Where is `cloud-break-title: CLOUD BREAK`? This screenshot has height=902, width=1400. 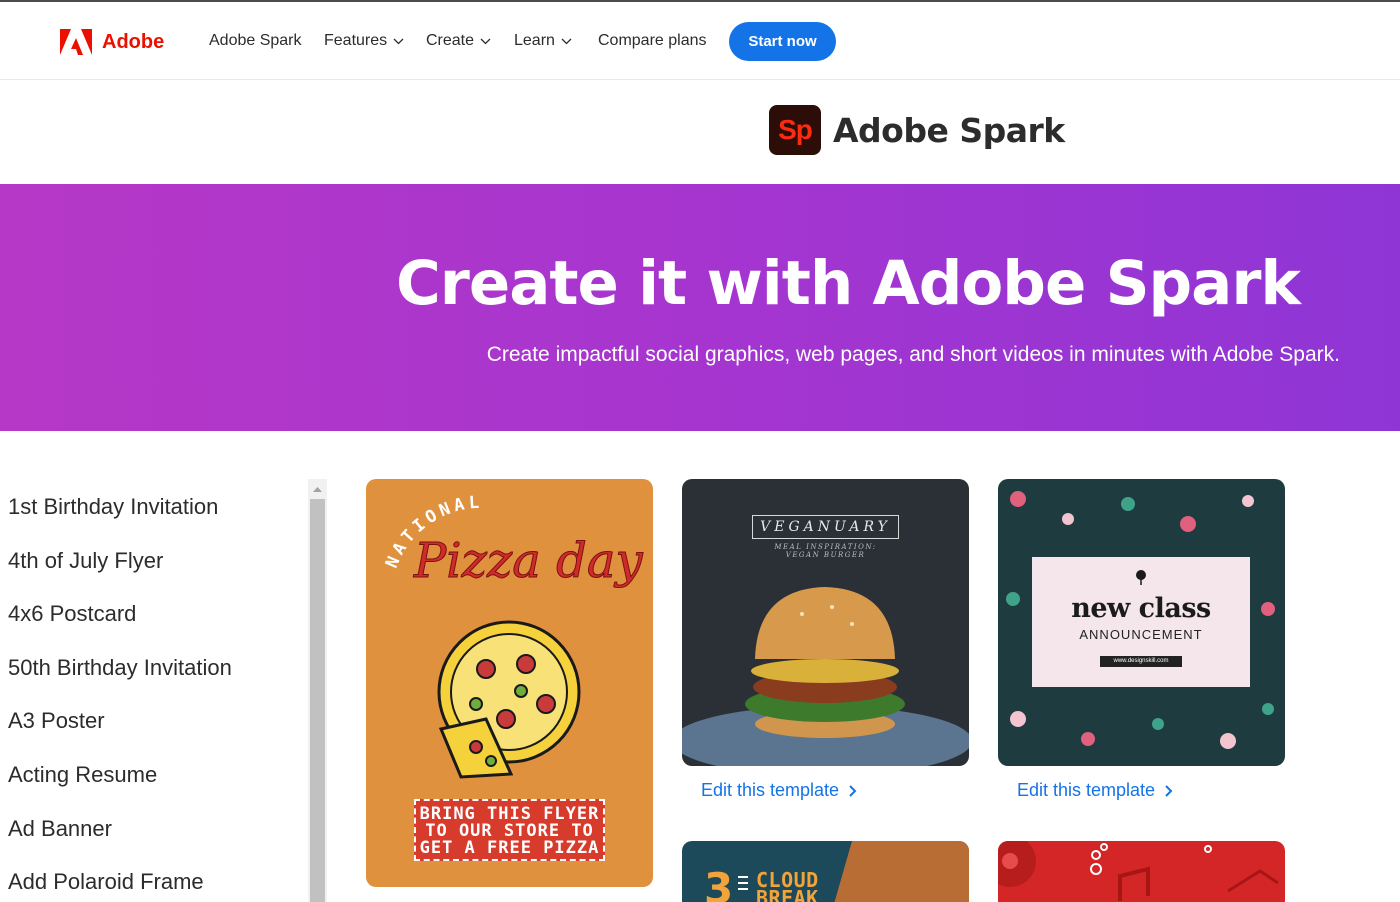
cloud-break-title: CLOUD BREAK is located at coordinates (787, 885).